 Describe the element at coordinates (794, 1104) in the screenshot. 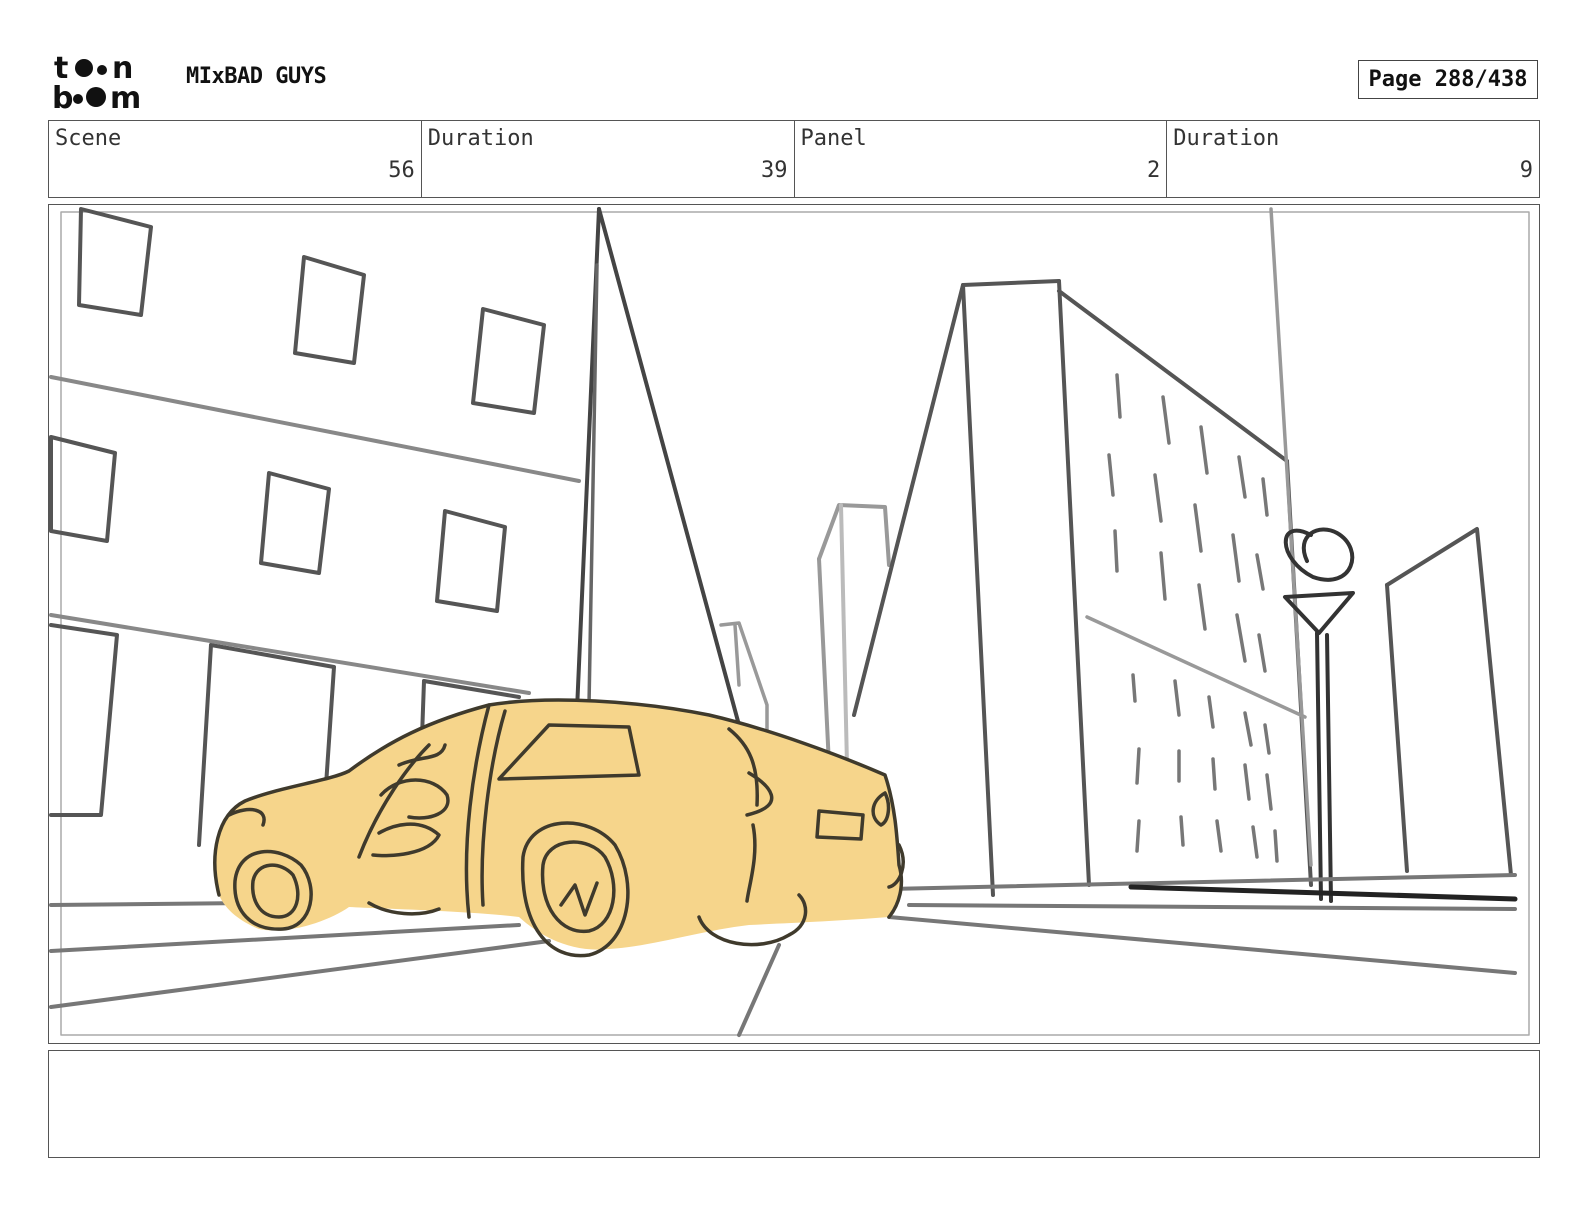

I see `panel-notes` at that location.